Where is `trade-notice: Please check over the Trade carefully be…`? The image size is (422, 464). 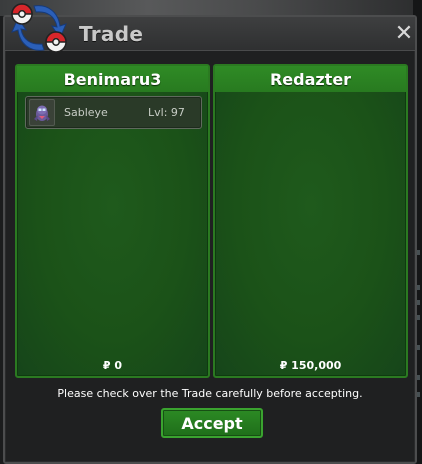
trade-notice: Please check over the Trade carefully be… is located at coordinates (210, 393).